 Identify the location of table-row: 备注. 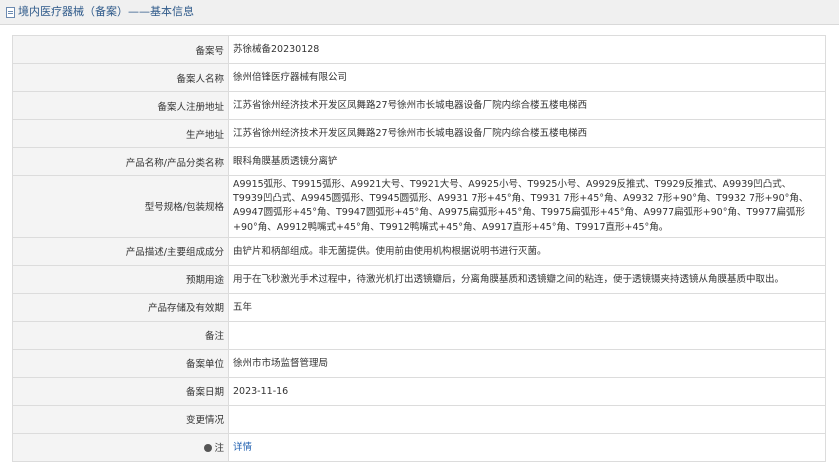
(419, 335).